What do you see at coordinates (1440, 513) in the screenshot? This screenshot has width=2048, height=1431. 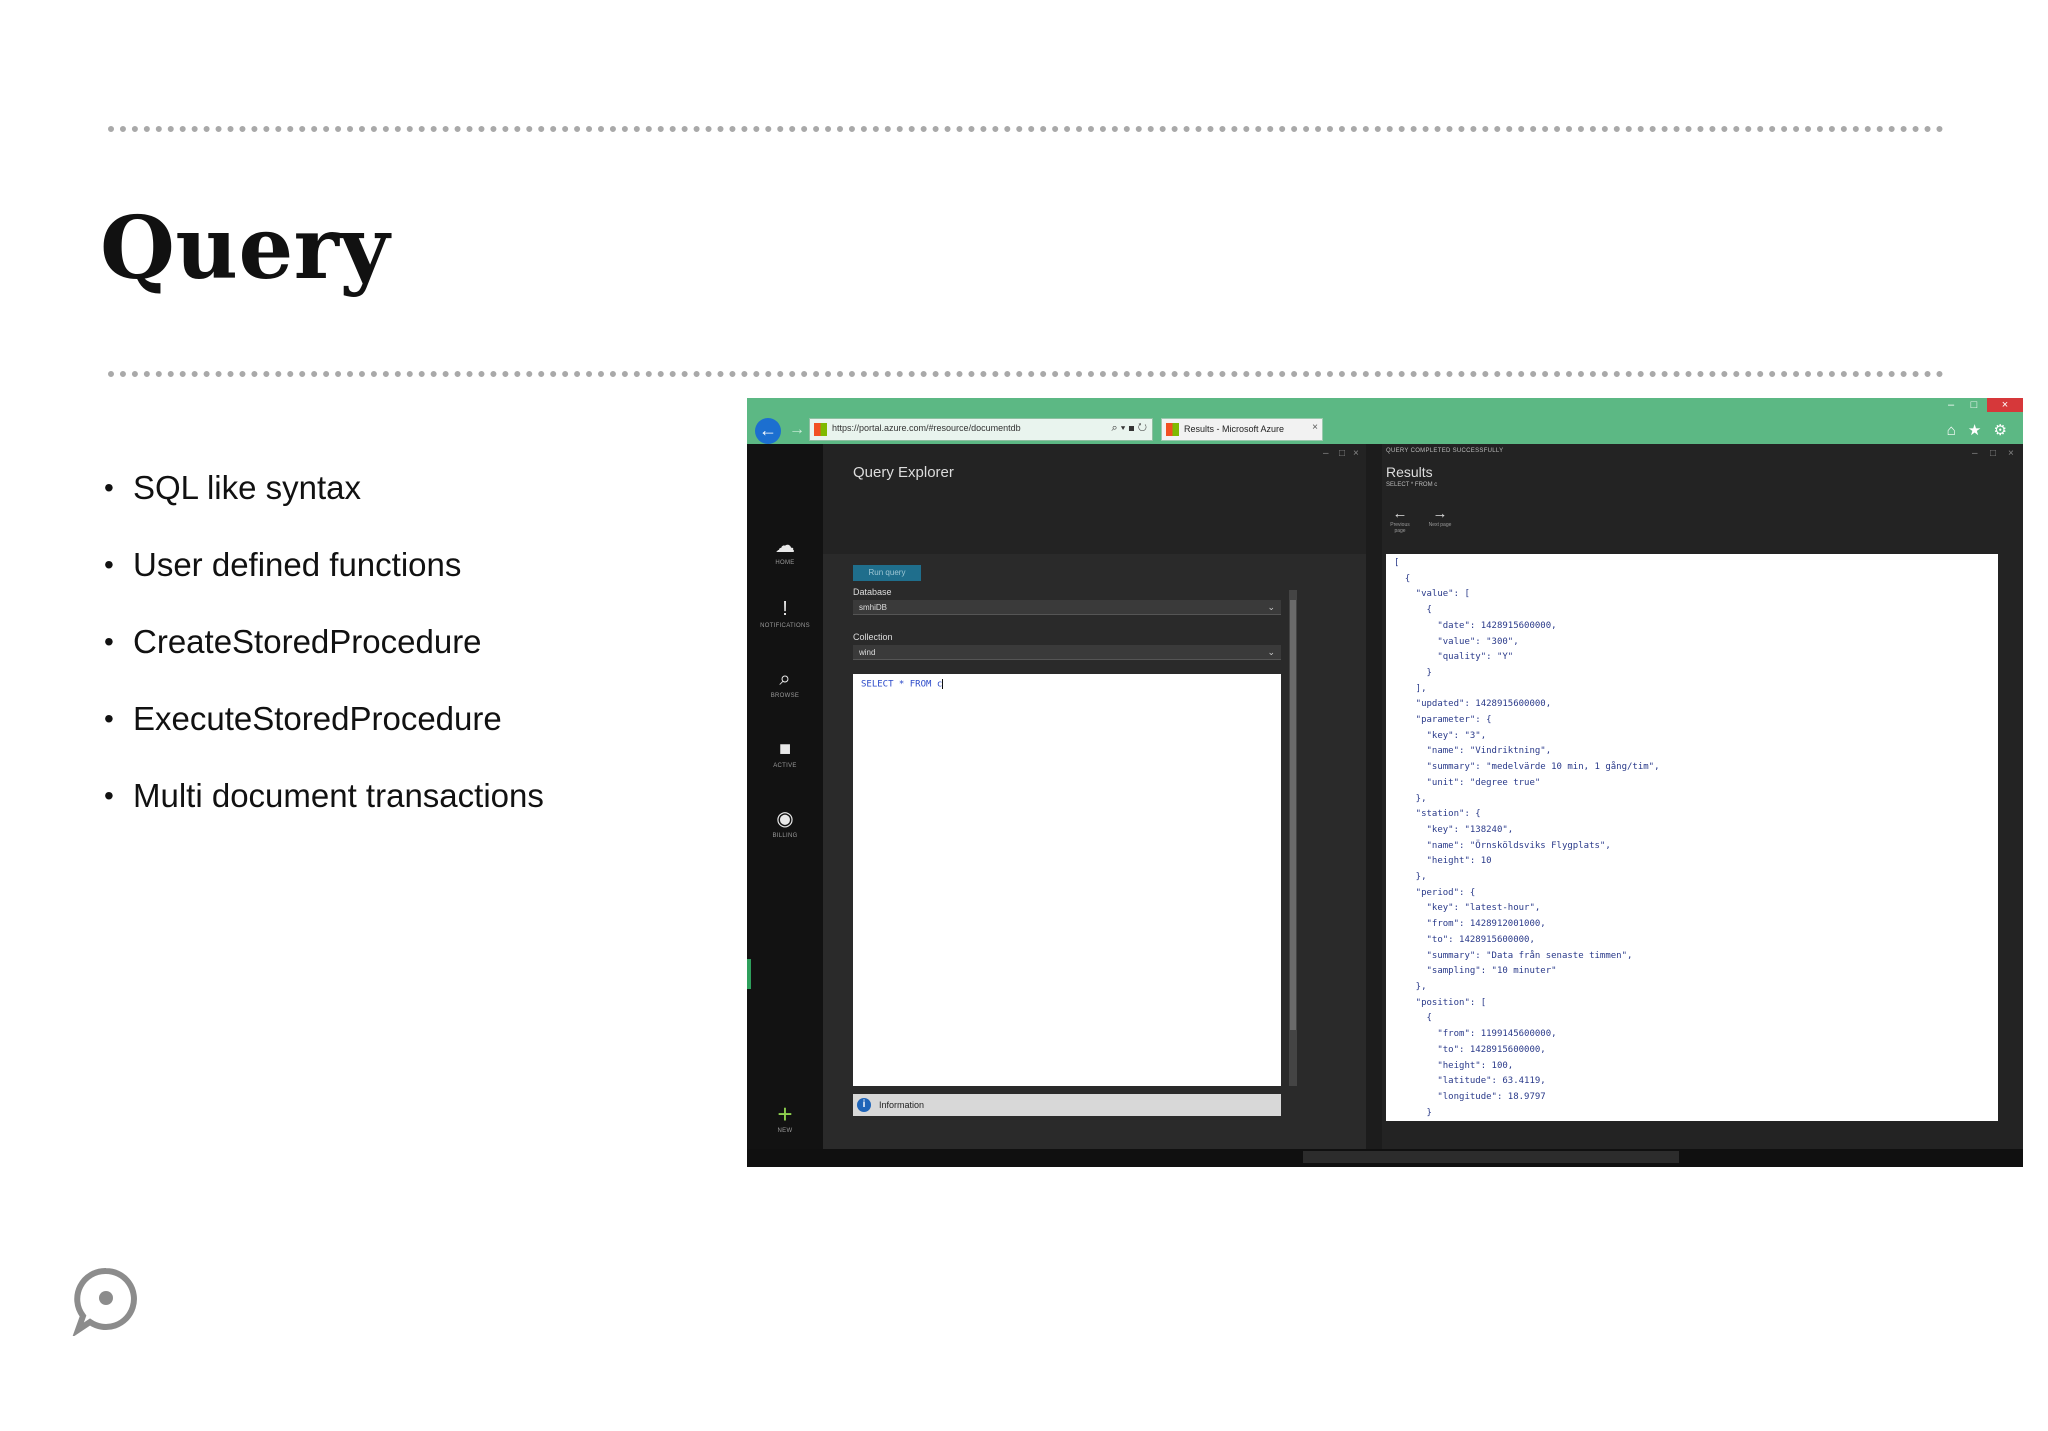 I see `arrow-right-icon: →` at bounding box center [1440, 513].